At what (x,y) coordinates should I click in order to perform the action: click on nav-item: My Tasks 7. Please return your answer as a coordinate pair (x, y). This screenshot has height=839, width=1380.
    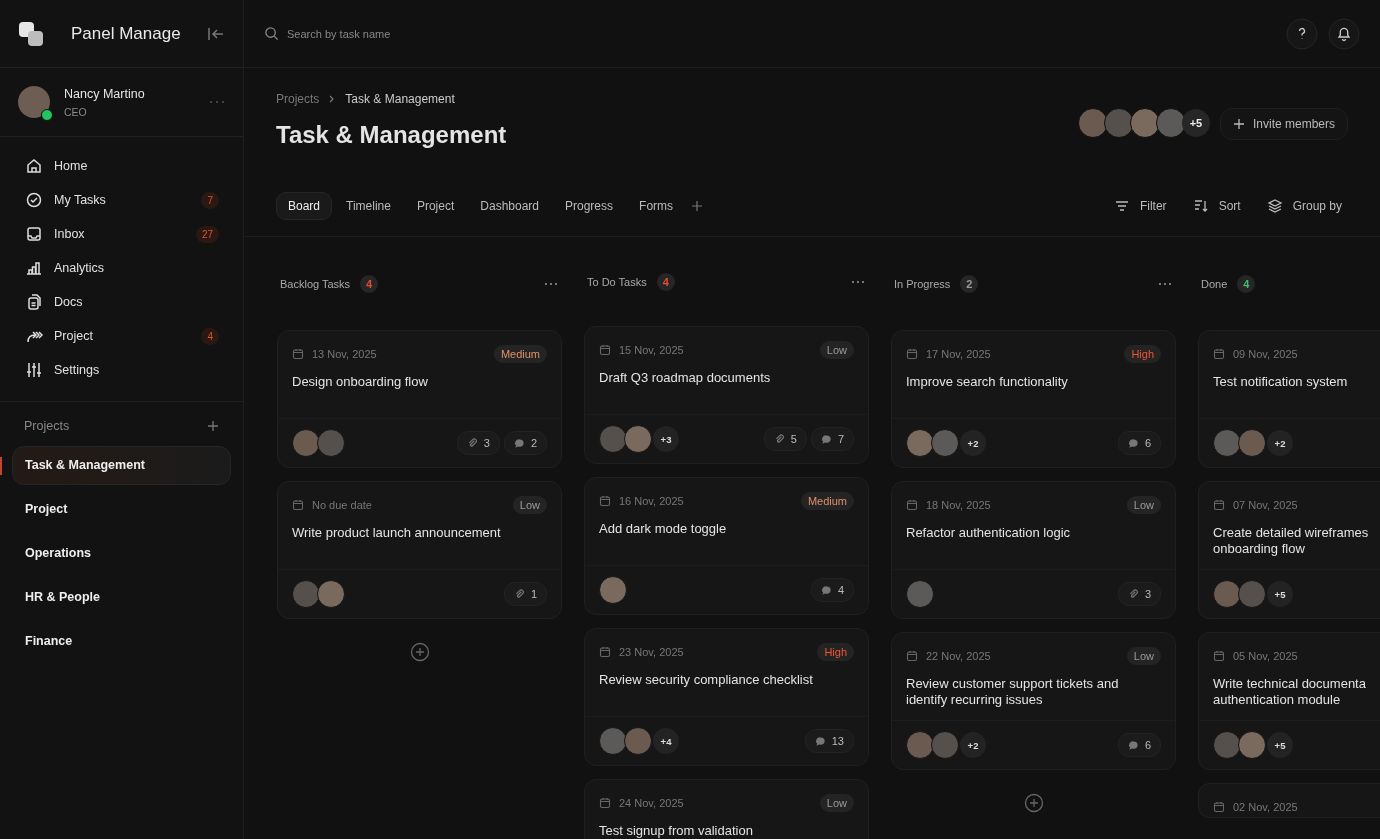
    Looking at the image, I should click on (121, 200).